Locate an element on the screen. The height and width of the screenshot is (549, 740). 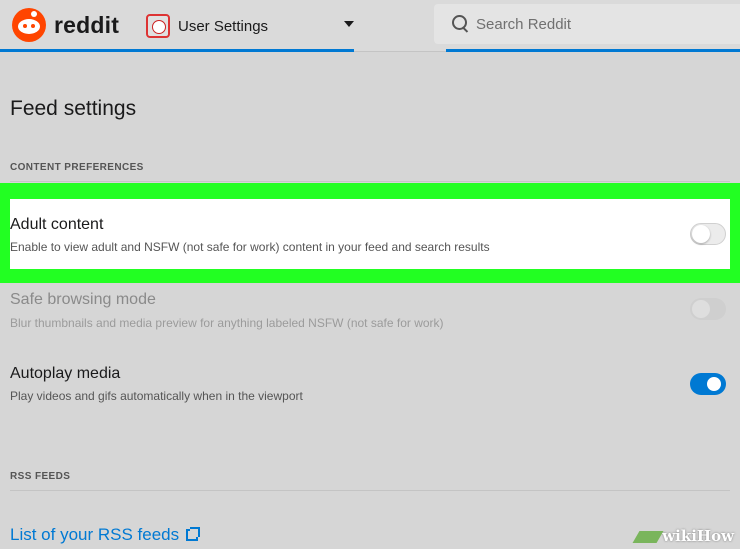
search-placeholder: Search Reddit is located at coordinates (524, 24).